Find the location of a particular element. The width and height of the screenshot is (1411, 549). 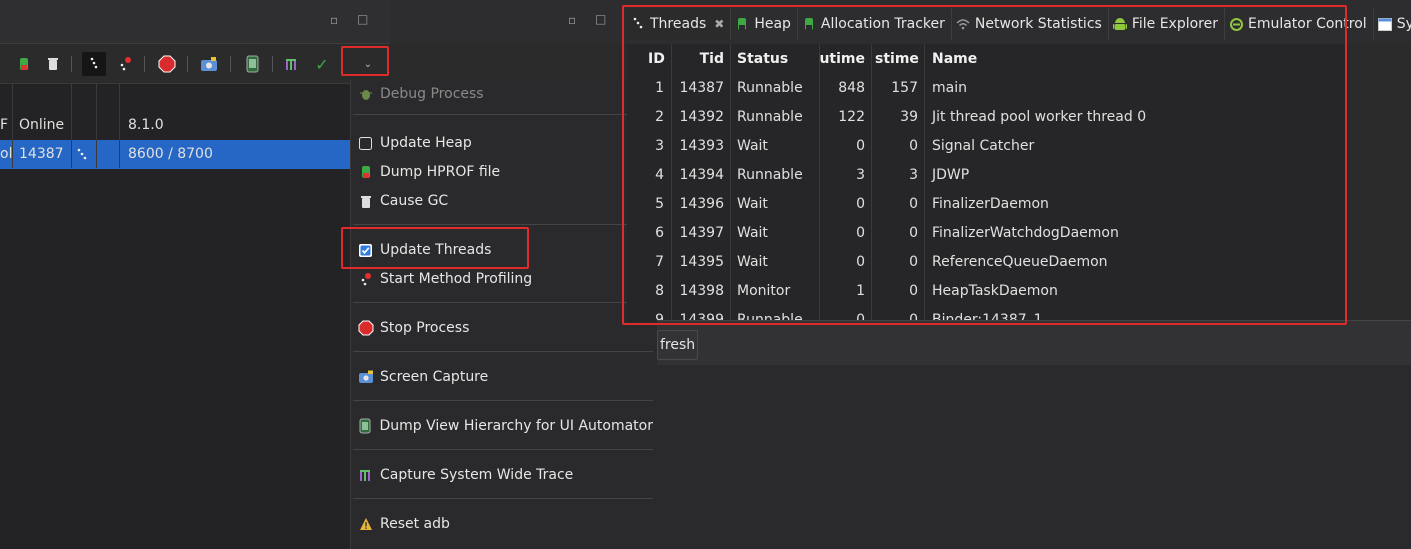

menu-item-label: Debug Process is located at coordinates (432, 94).